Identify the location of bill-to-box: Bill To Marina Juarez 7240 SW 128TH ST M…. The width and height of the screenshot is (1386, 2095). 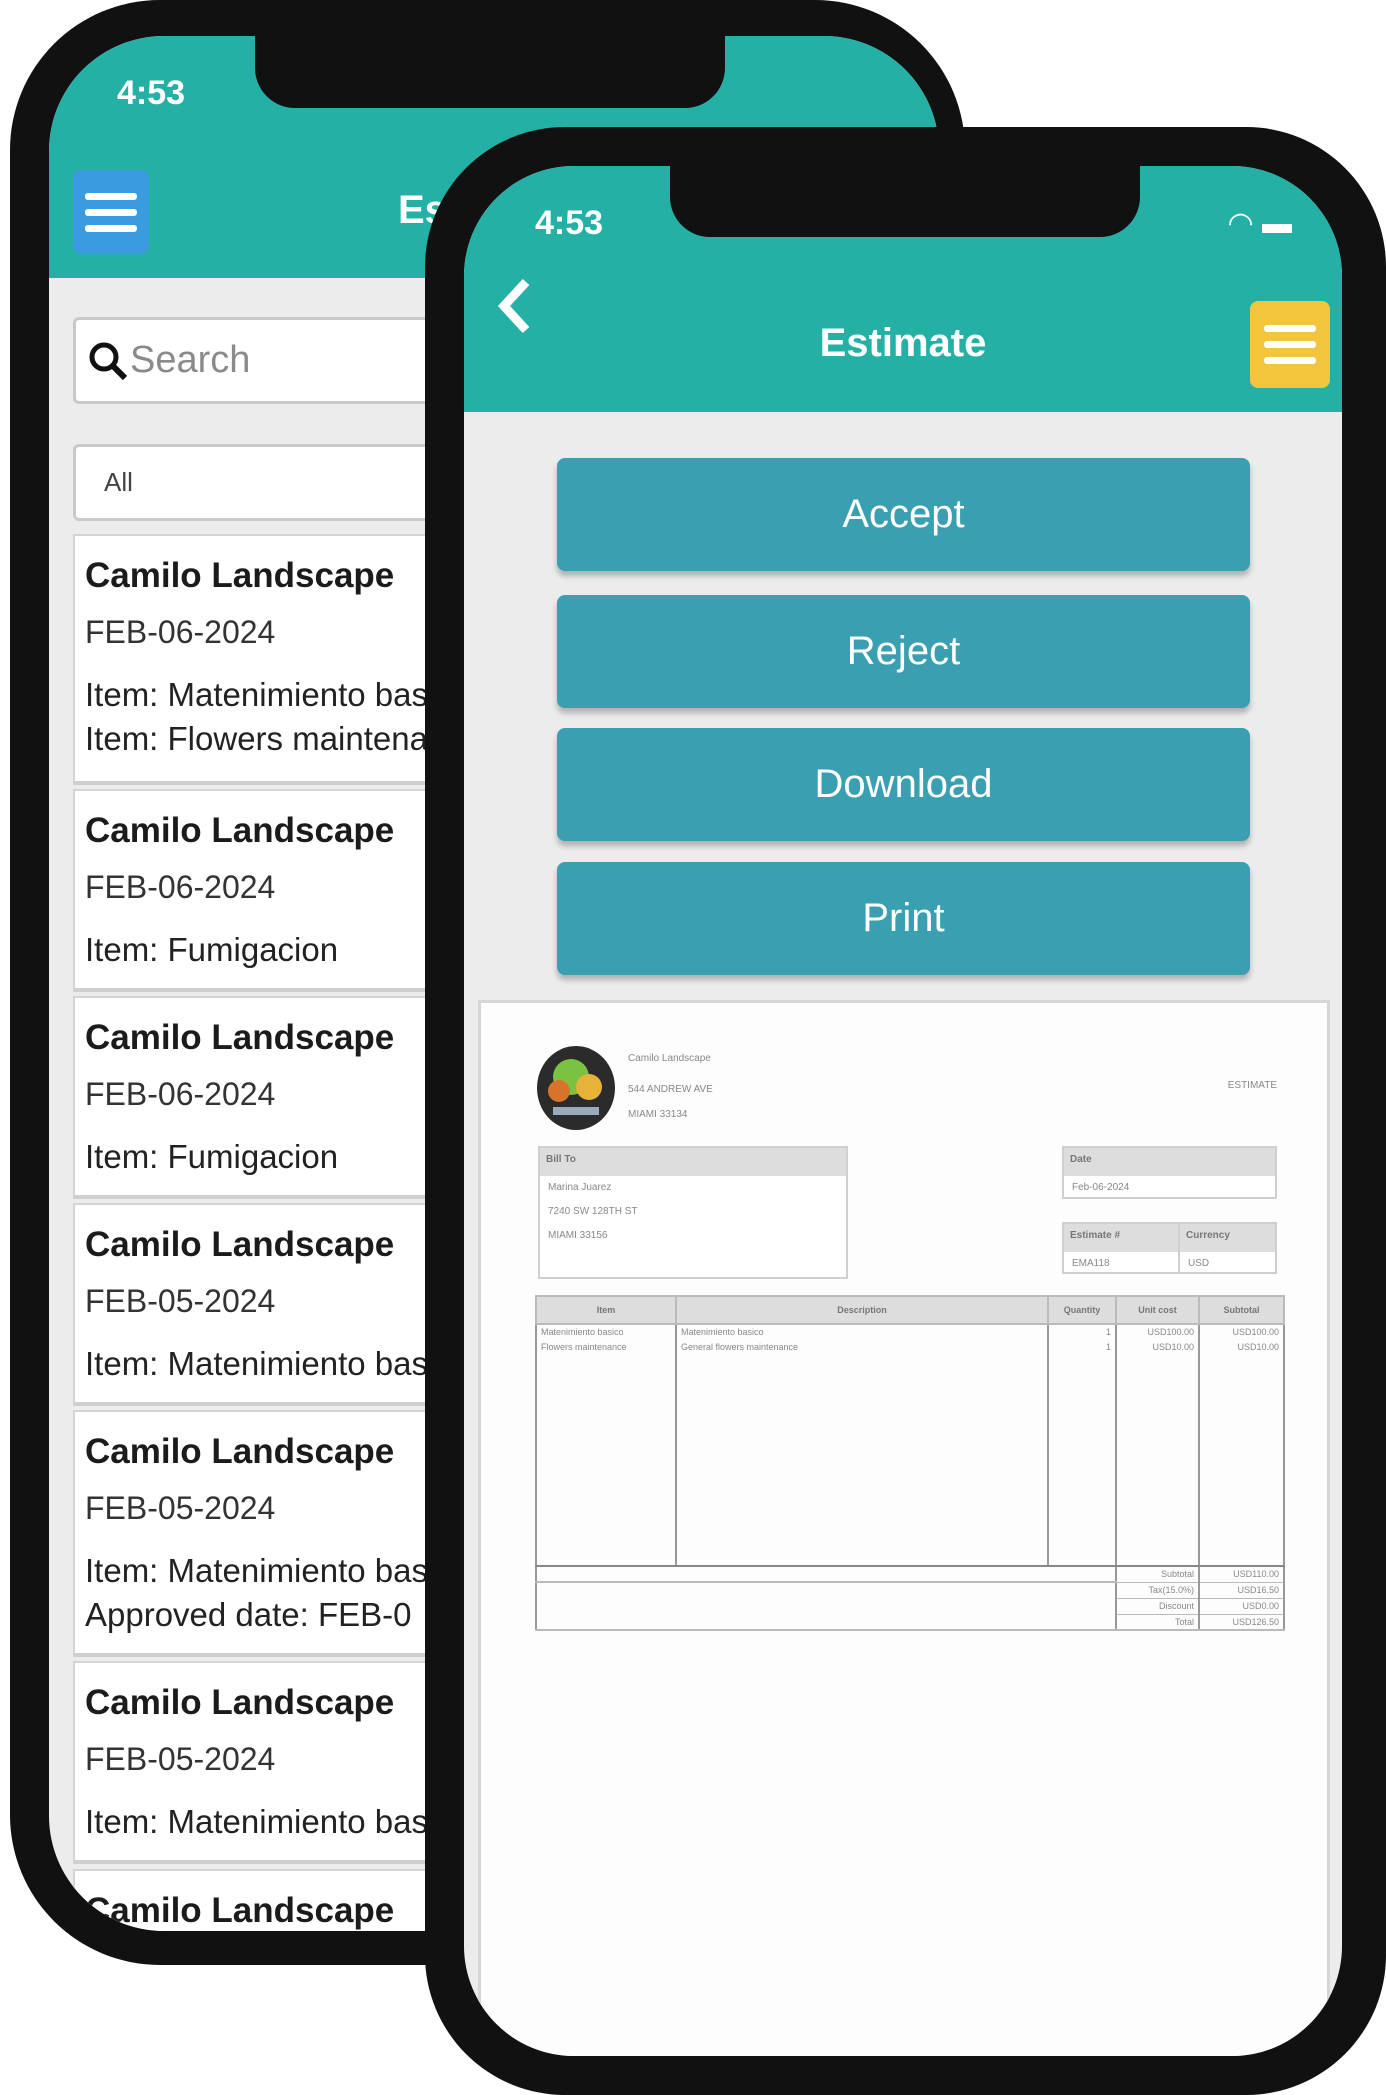
(693, 1212).